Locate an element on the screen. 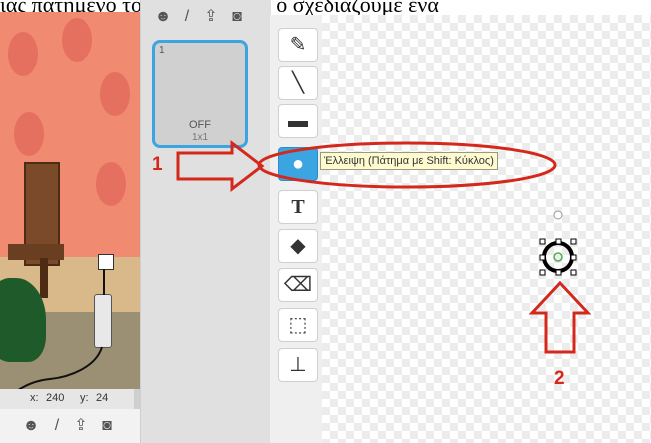 The image size is (651, 443). stamp-tool-button: ⊥ is located at coordinates (298, 365).